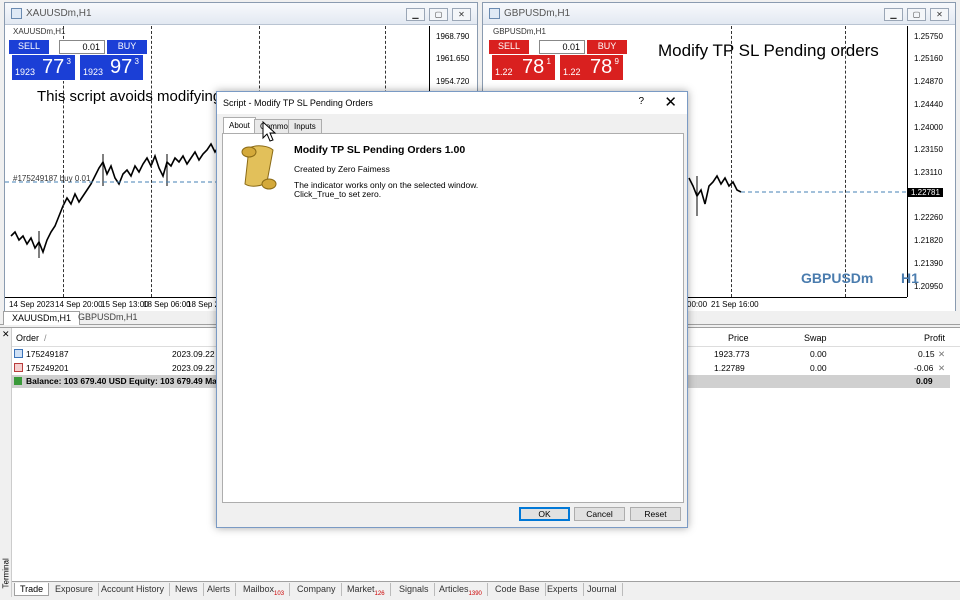 This screenshot has height=600, width=960. I want to click on column-profit: Profit, so click(934, 338).